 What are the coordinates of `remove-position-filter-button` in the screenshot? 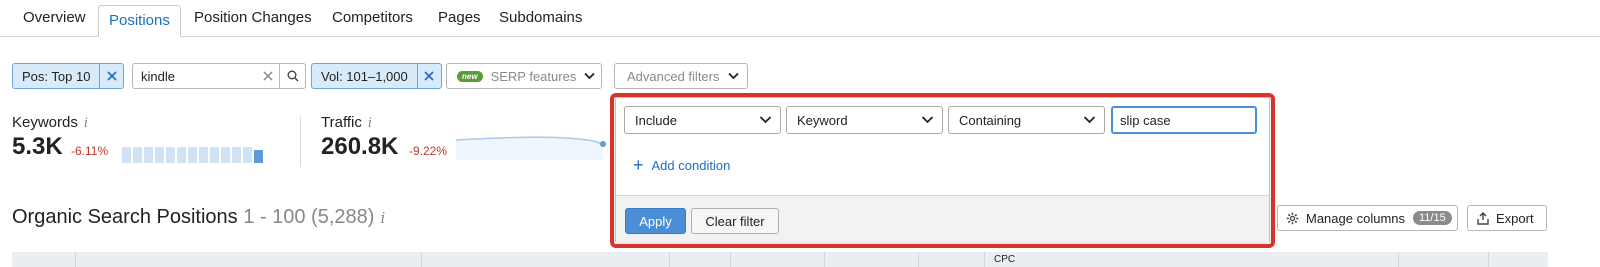 It's located at (111, 76).